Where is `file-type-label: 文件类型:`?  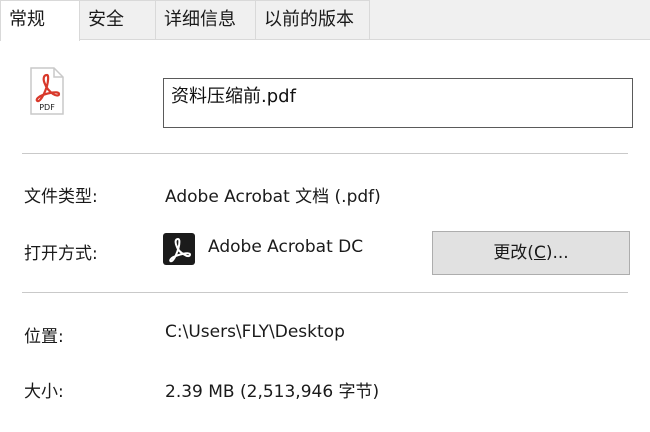
file-type-label: 文件类型: is located at coordinates (61, 197).